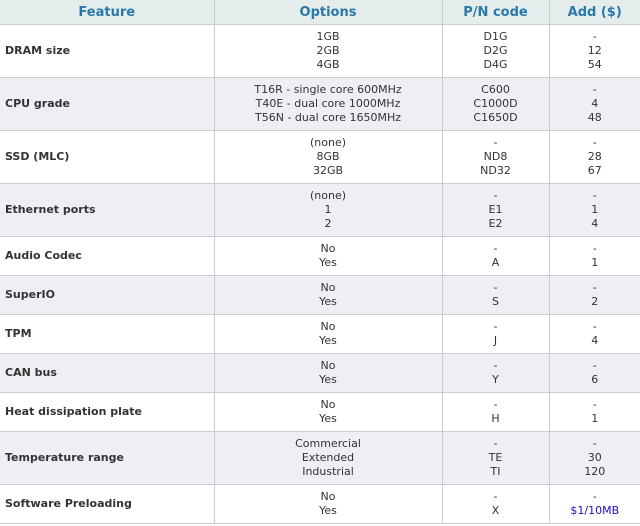 This screenshot has height=526, width=640. I want to click on pn-code-value: E1, so click(495, 209).